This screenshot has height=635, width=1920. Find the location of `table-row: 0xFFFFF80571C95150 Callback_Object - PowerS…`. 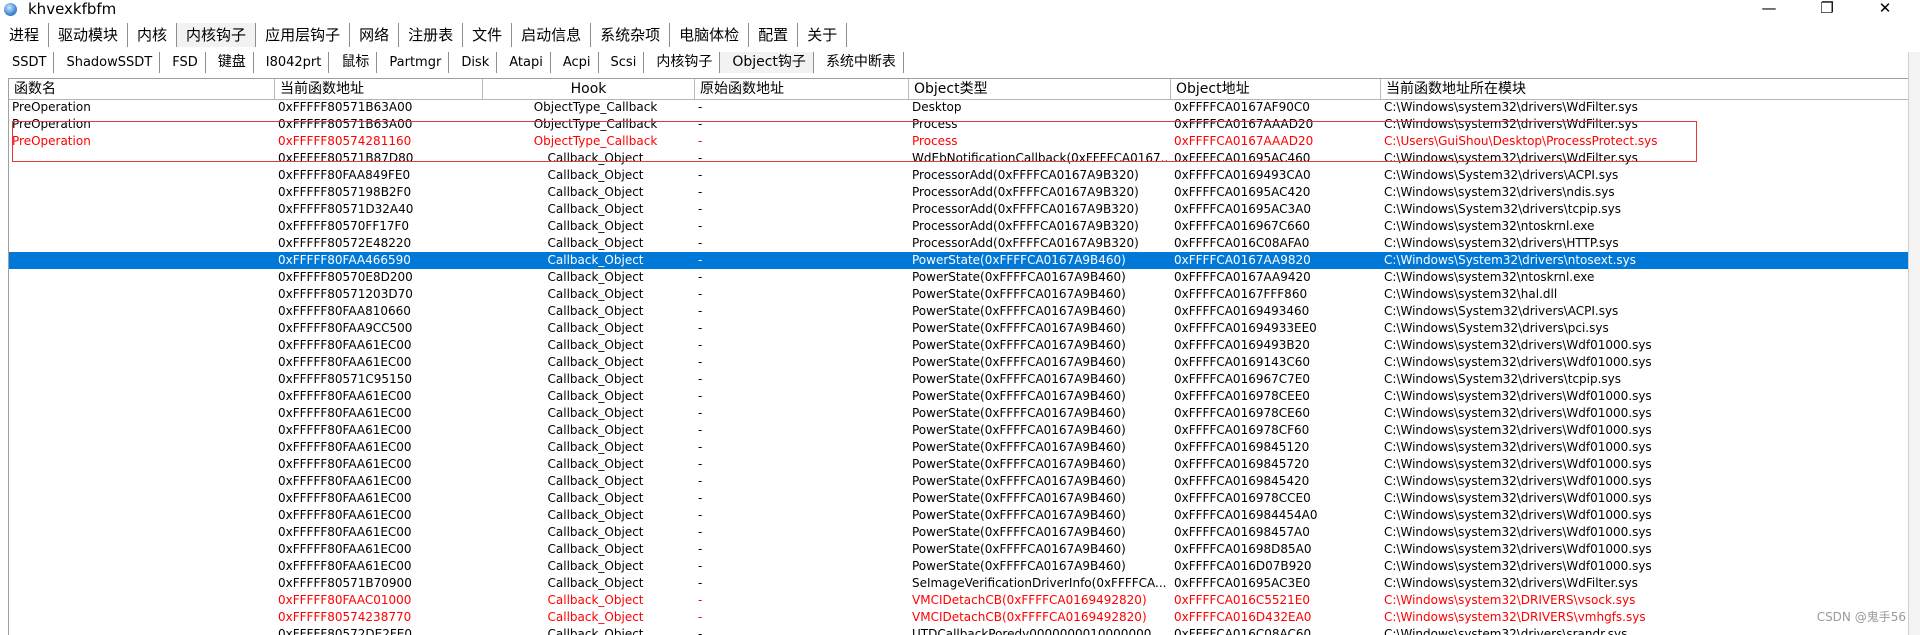

table-row: 0xFFFFF80571C95150 Callback_Object - PowerS… is located at coordinates (959, 379).